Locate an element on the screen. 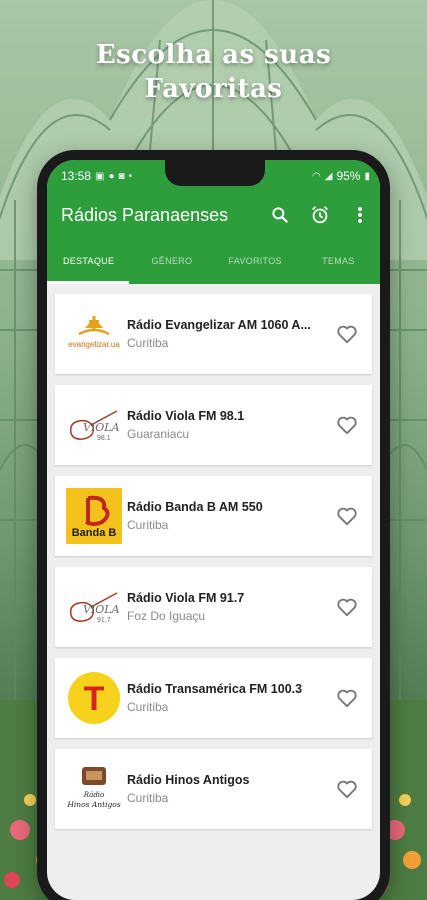  station-name: Rádio Banda B AM 550 is located at coordinates (195, 507).